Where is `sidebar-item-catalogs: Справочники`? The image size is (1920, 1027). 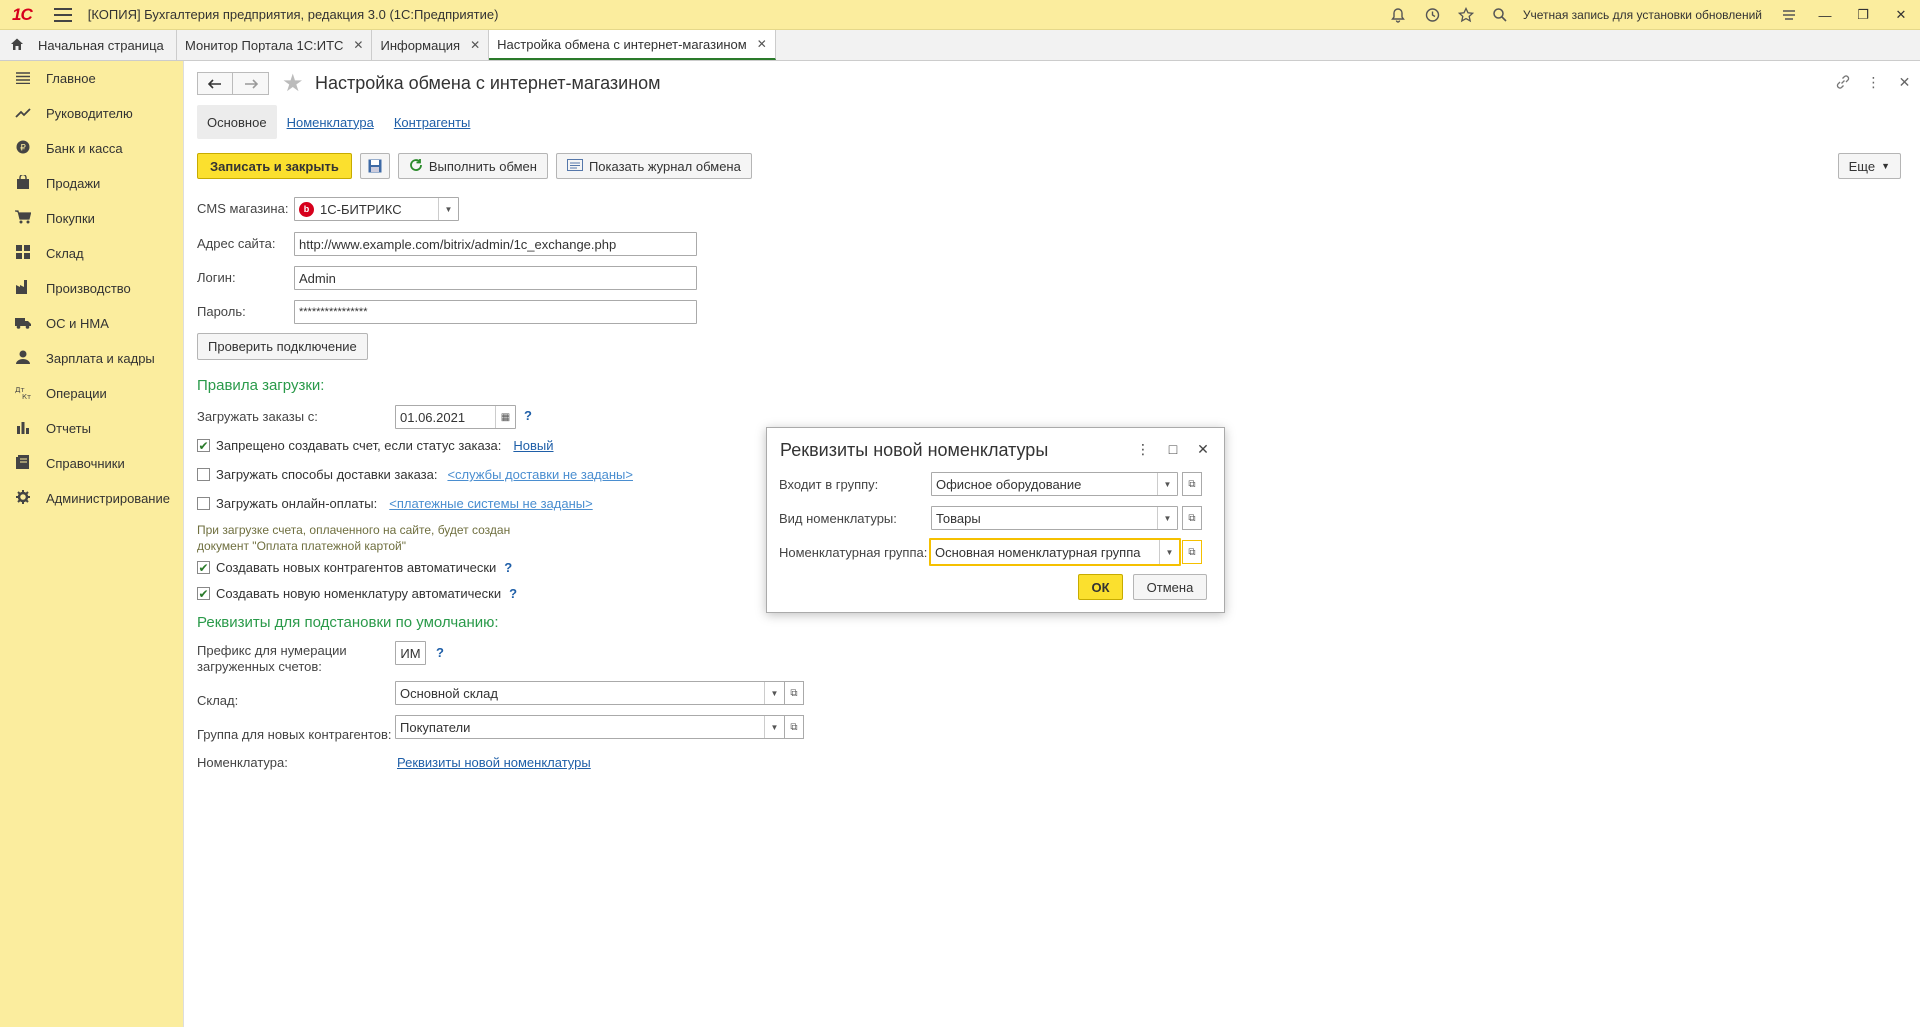
sidebar-item-catalogs: Справочники is located at coordinates (91, 463).